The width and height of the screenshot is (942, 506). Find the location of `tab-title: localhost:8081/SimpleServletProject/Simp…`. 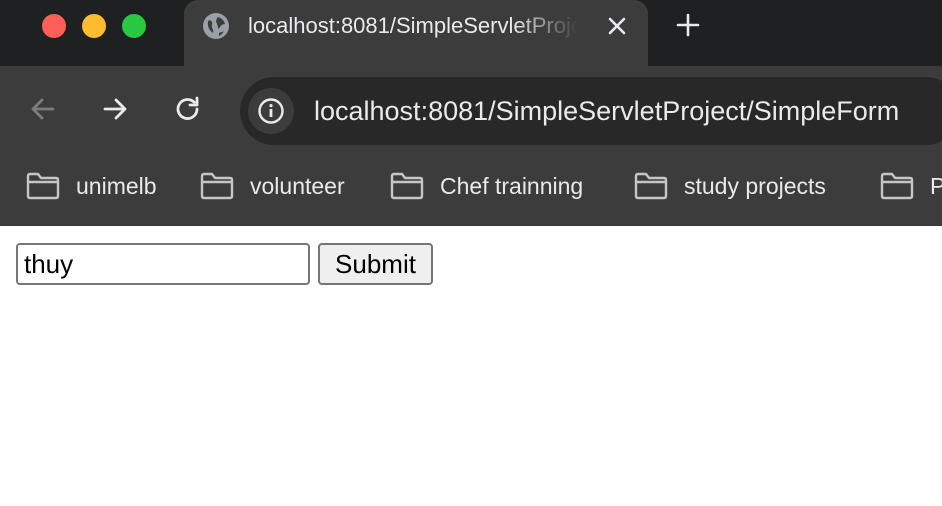

tab-title: localhost:8081/SimpleServletProject/Simp… is located at coordinates (413, 25).